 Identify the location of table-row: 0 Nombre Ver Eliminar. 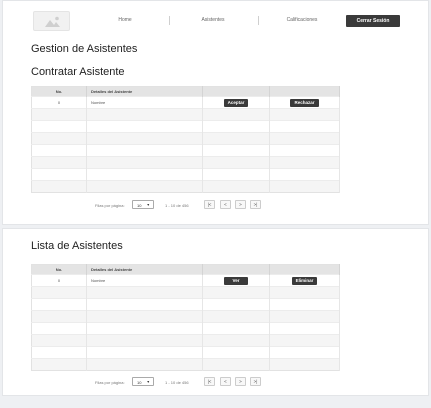
(185, 280).